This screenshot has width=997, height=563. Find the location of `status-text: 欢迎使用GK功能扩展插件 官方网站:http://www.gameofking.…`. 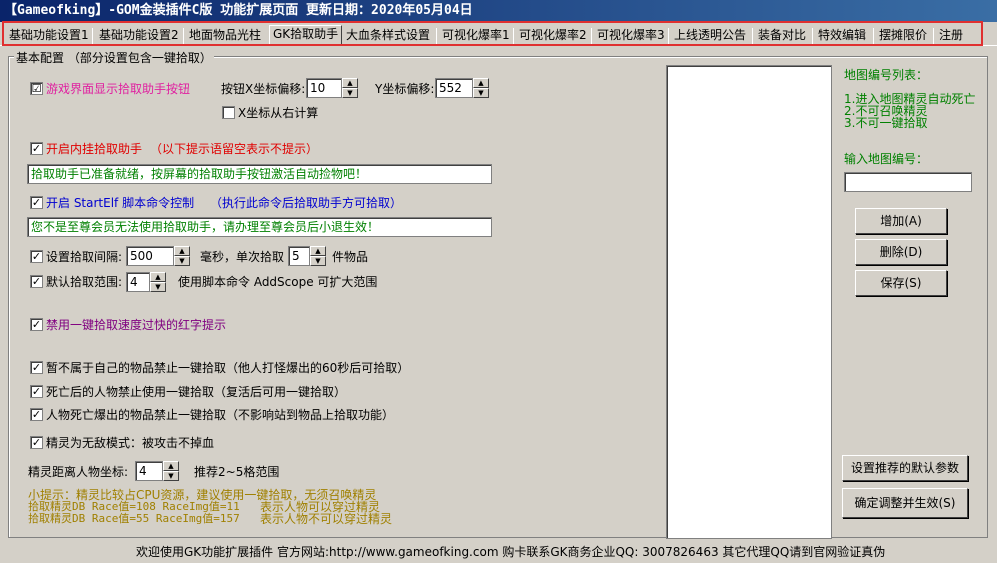

status-text: 欢迎使用GK功能扩展插件 官方网站:http://www.gameofking.… is located at coordinates (511, 552).